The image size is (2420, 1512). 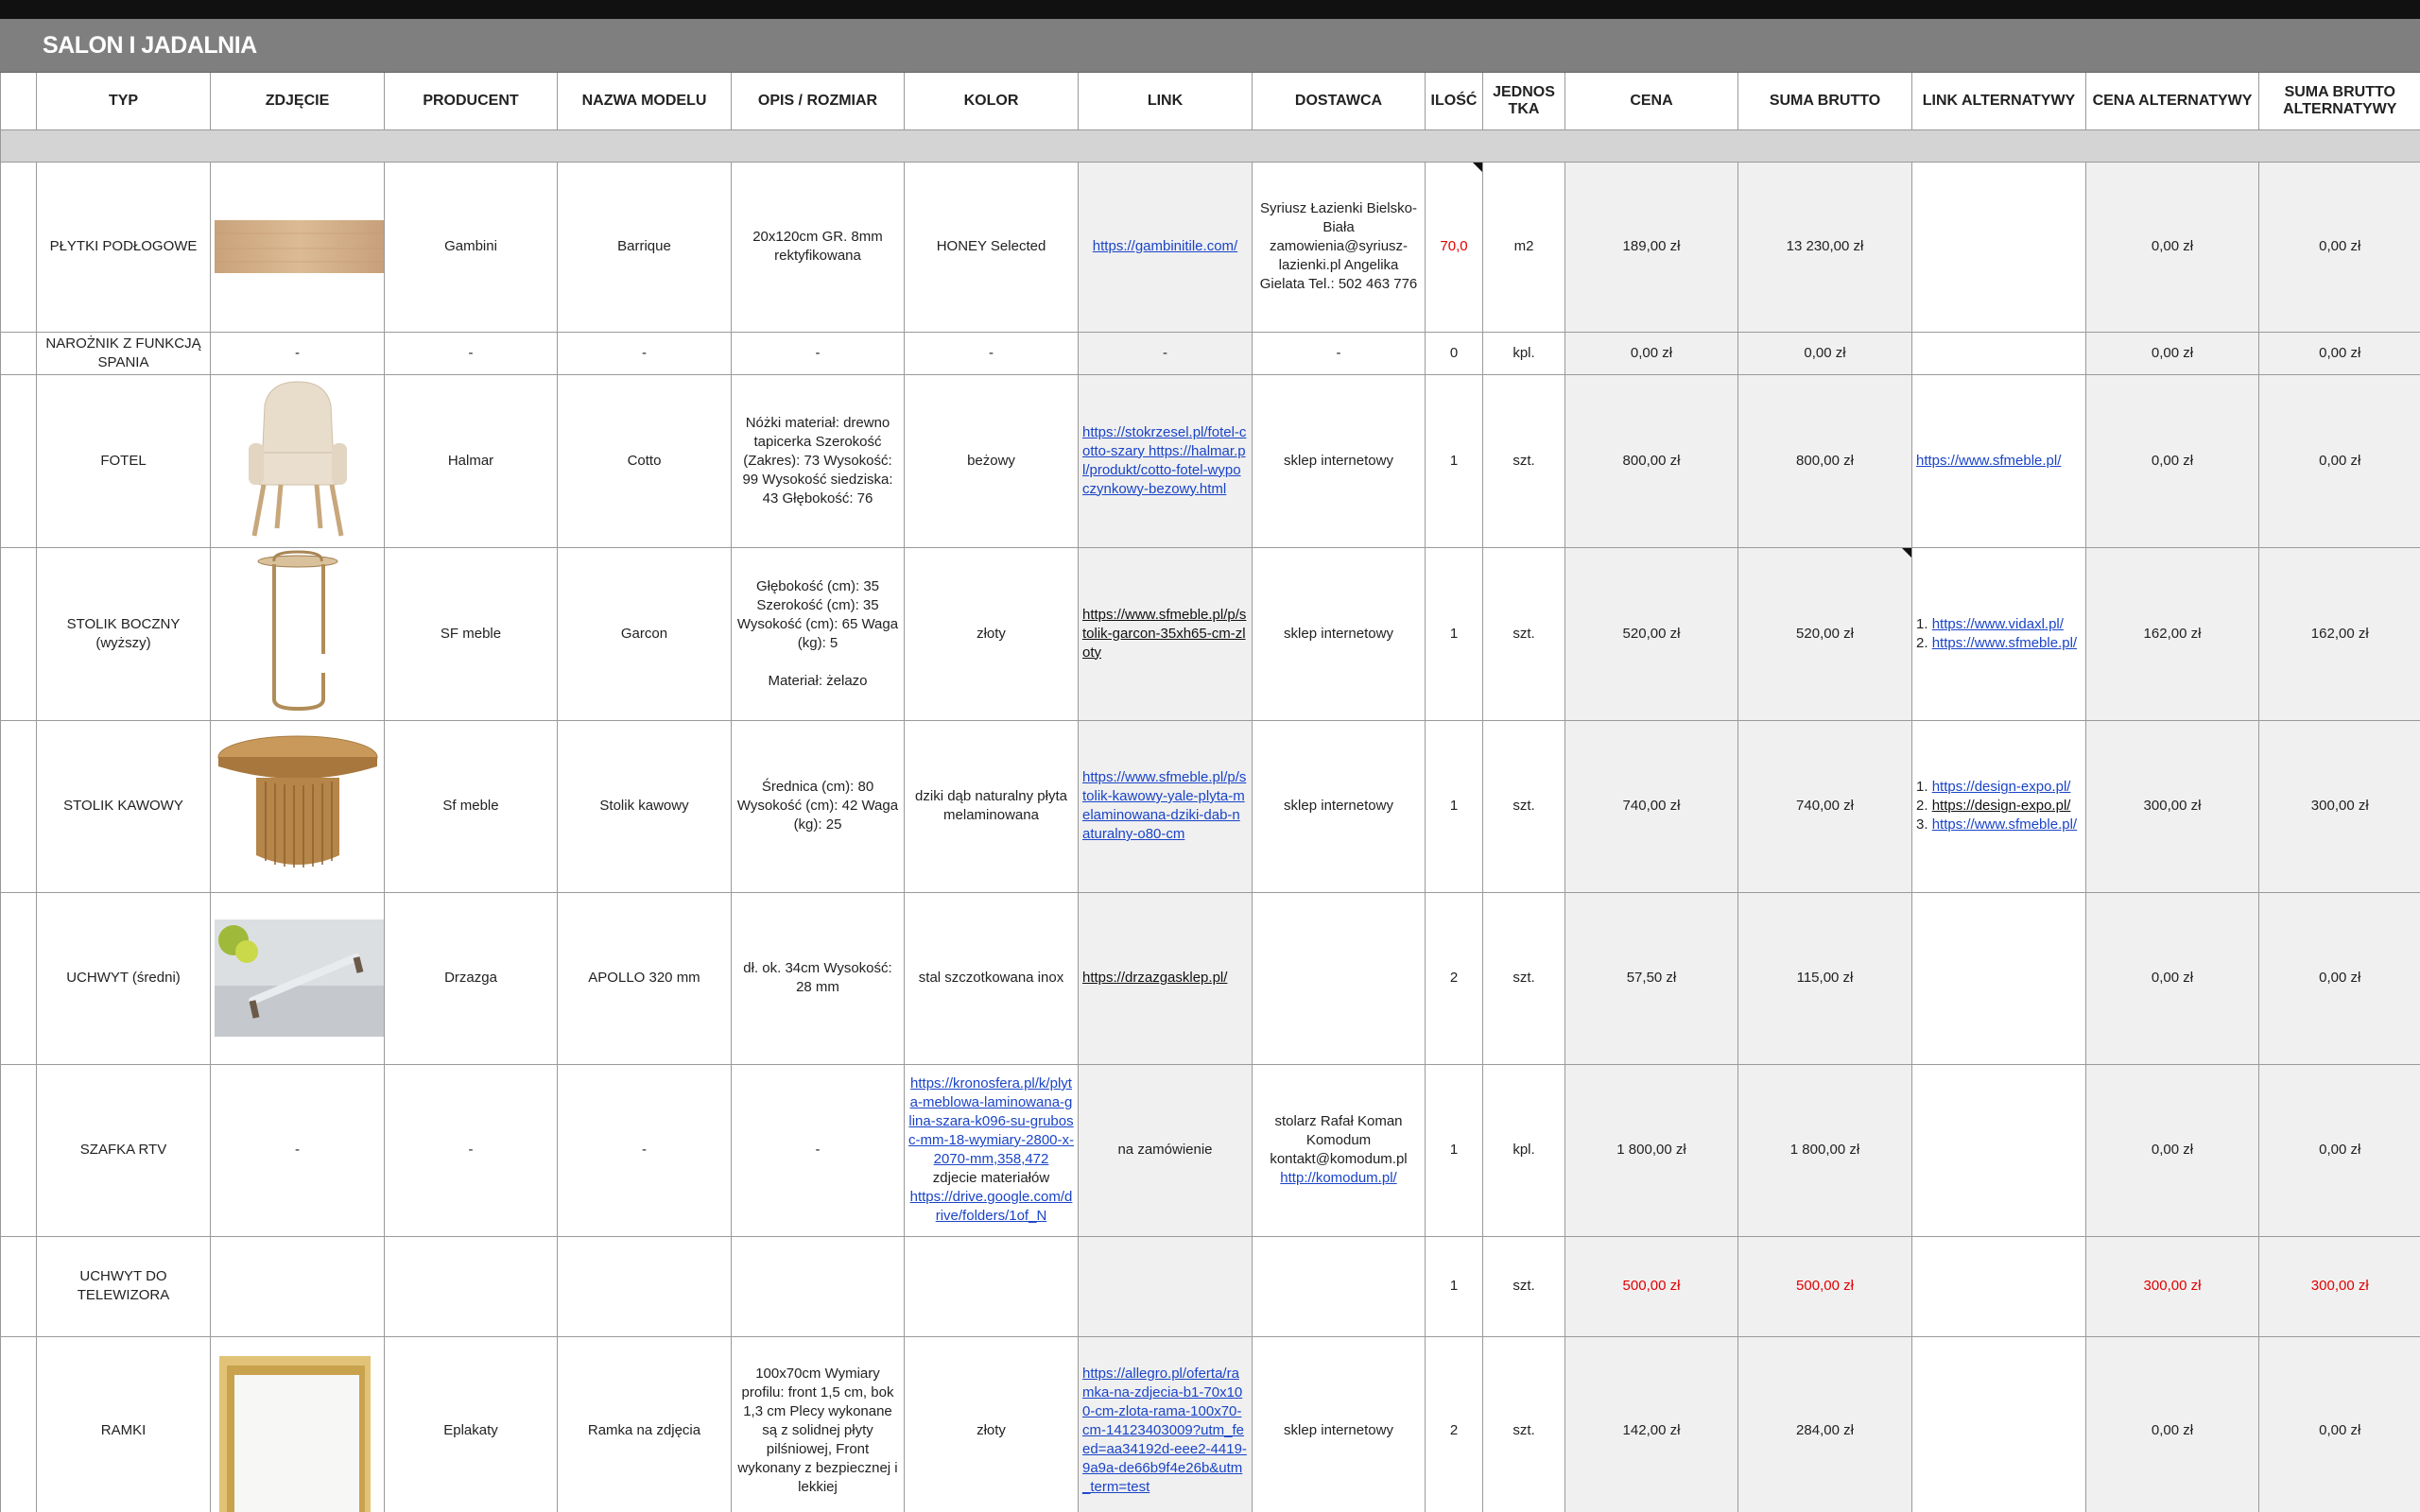 What do you see at coordinates (123, 101) in the screenshot?
I see `col-typ: TYP` at bounding box center [123, 101].